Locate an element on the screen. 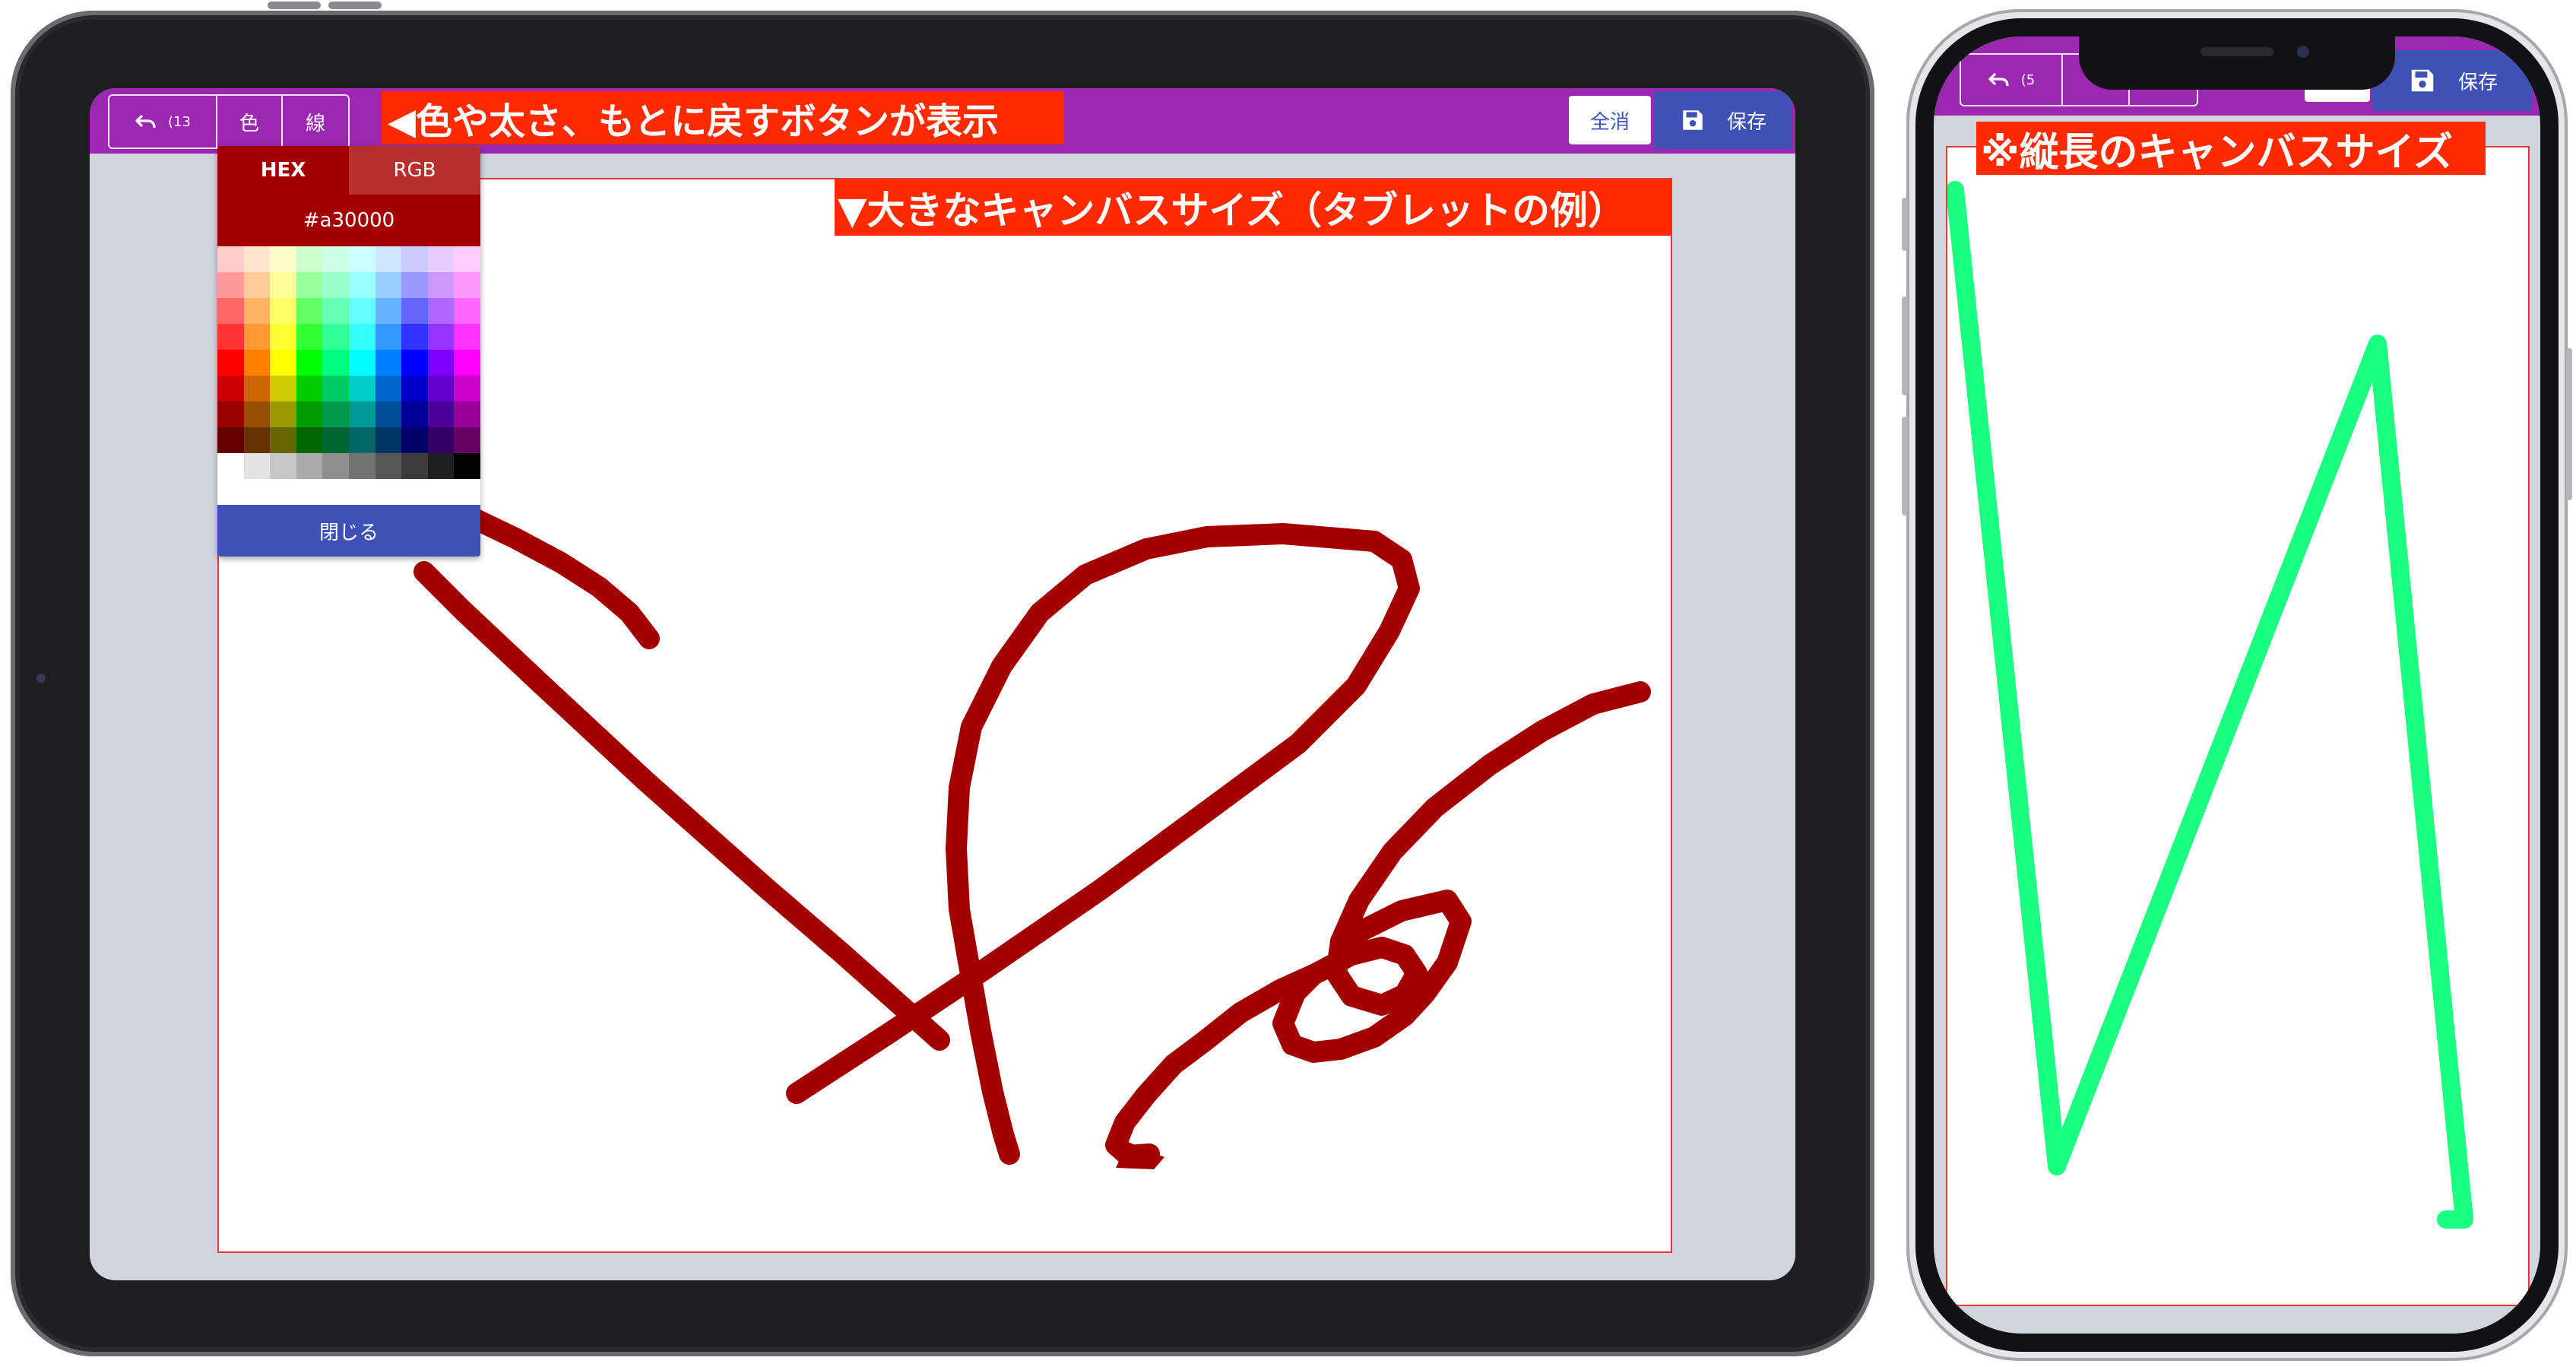  phone-save-button: 保存 is located at coordinates (2453, 80).